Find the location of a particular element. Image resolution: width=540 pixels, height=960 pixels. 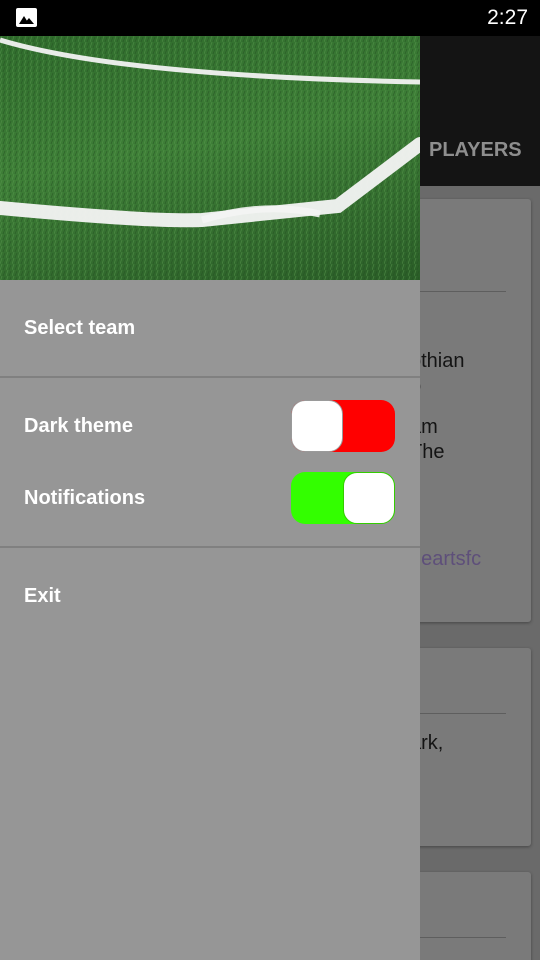

notifications-switch is located at coordinates (343, 498).